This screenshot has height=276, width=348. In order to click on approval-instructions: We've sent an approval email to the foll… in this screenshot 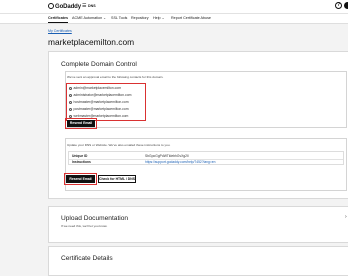, I will do `click(115, 77)`.